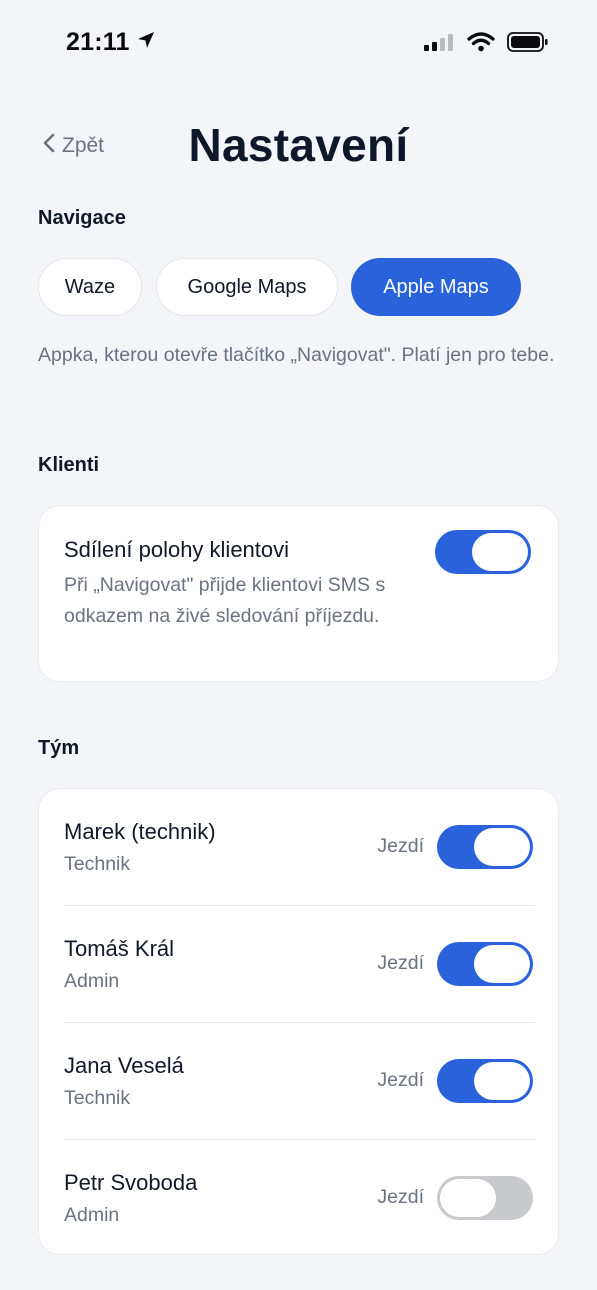 The width and height of the screenshot is (597, 1290). What do you see at coordinates (140, 831) in the screenshot?
I see `member-name: Marek (technik)` at bounding box center [140, 831].